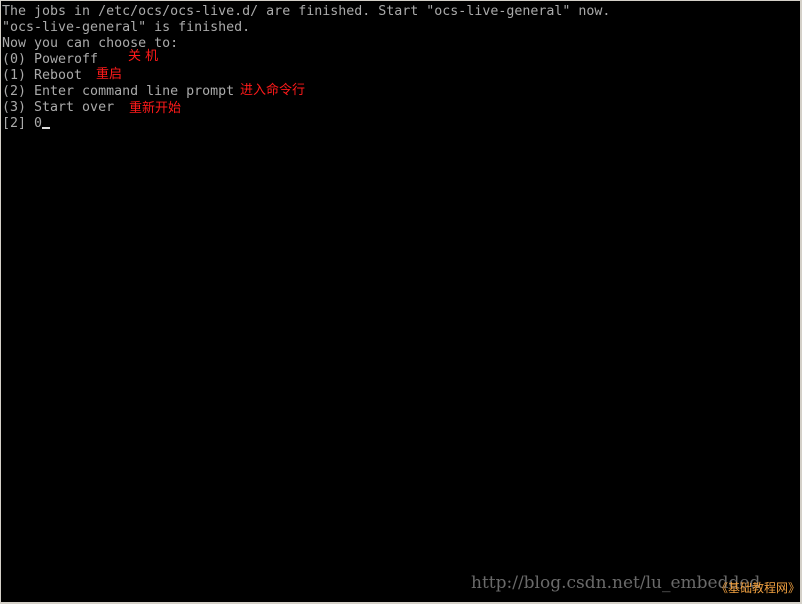 This screenshot has width=802, height=604. Describe the element at coordinates (38, 123) in the screenshot. I see `prompt-input: 0` at that location.